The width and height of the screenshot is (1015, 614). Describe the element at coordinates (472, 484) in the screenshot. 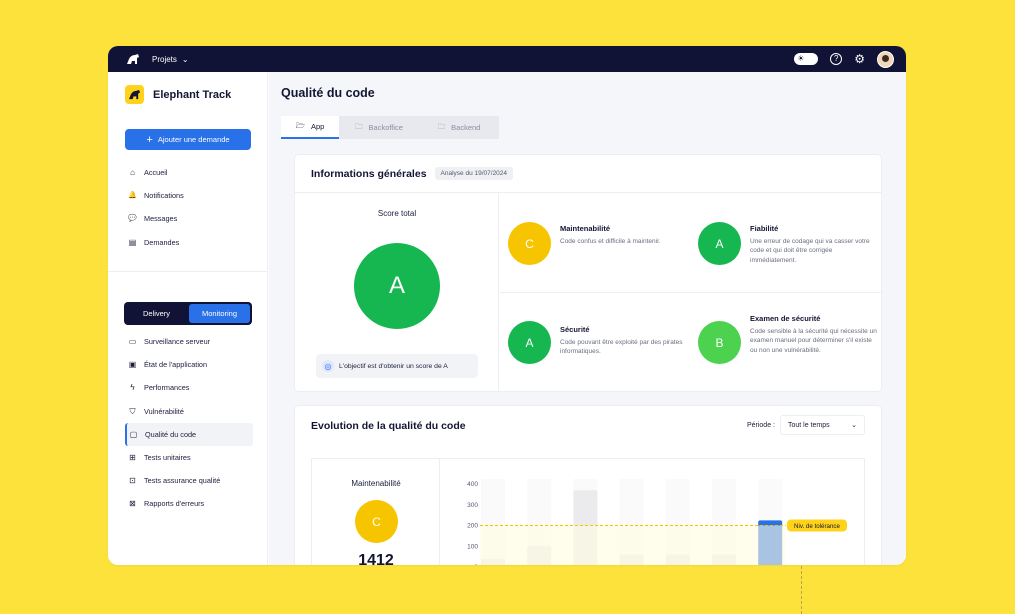

I see `y-tick-label: 400` at that location.